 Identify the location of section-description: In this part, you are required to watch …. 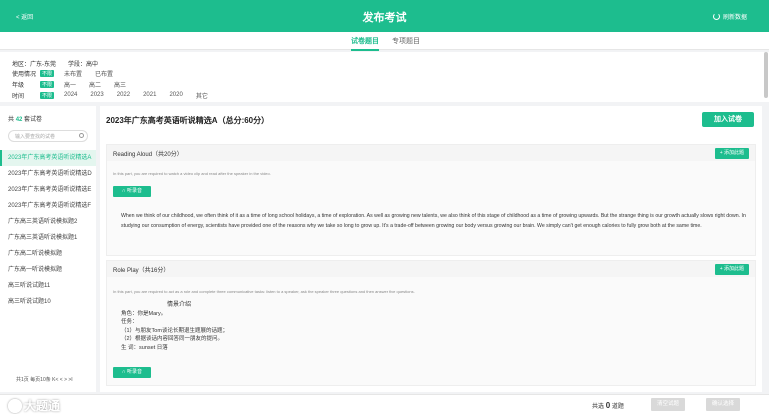
(192, 173).